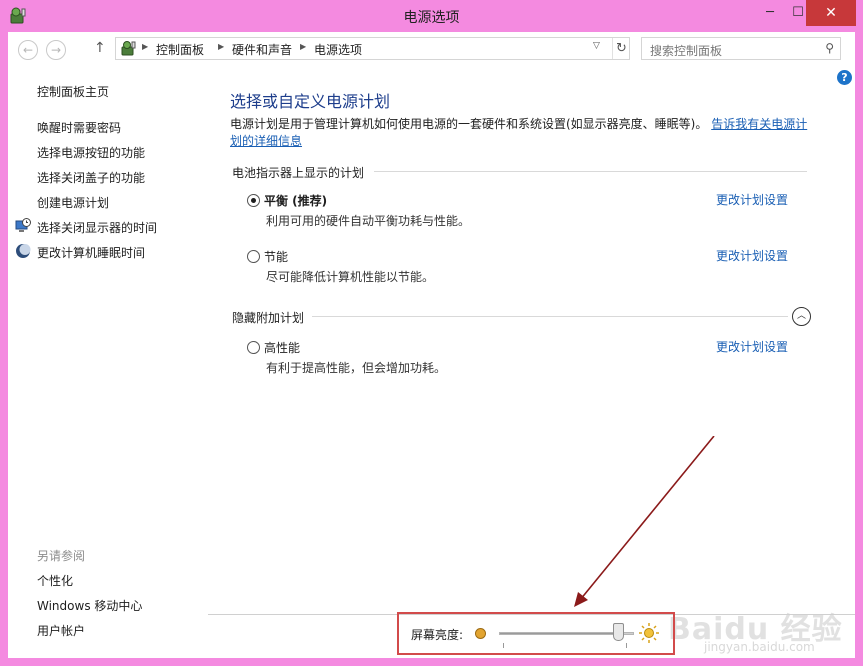 The image size is (863, 666). Describe the element at coordinates (91, 152) in the screenshot. I see `sidebar-item-power-button: 选择电源按钮的功能` at that location.